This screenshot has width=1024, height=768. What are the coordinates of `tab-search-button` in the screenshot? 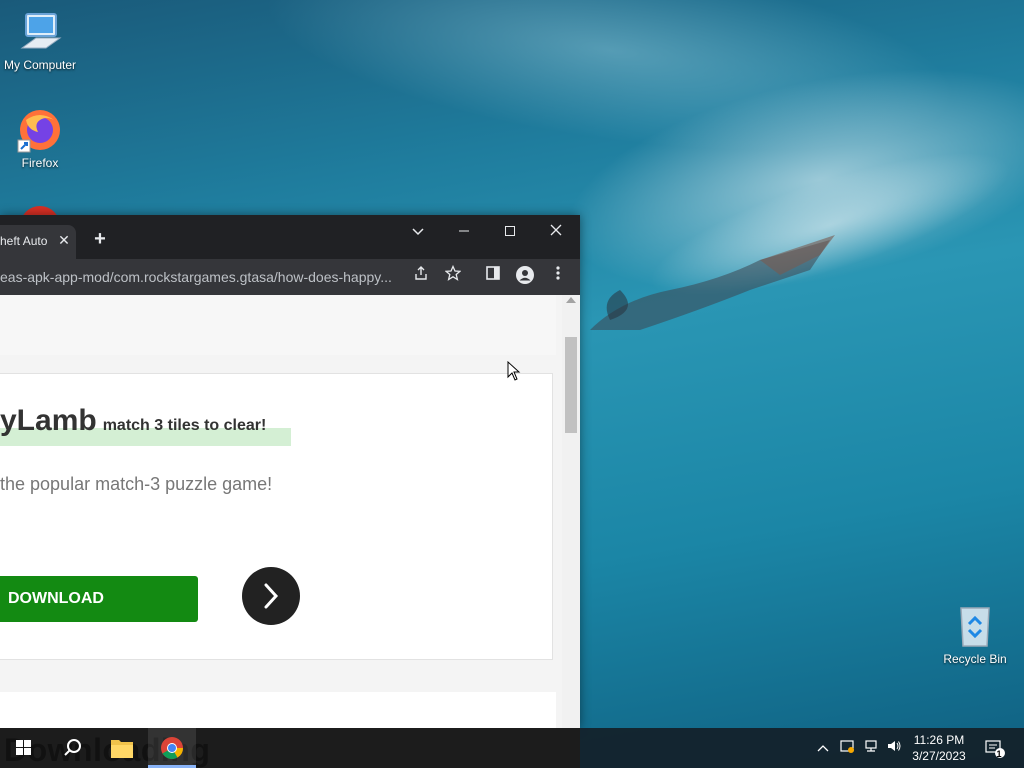 It's located at (418, 231).